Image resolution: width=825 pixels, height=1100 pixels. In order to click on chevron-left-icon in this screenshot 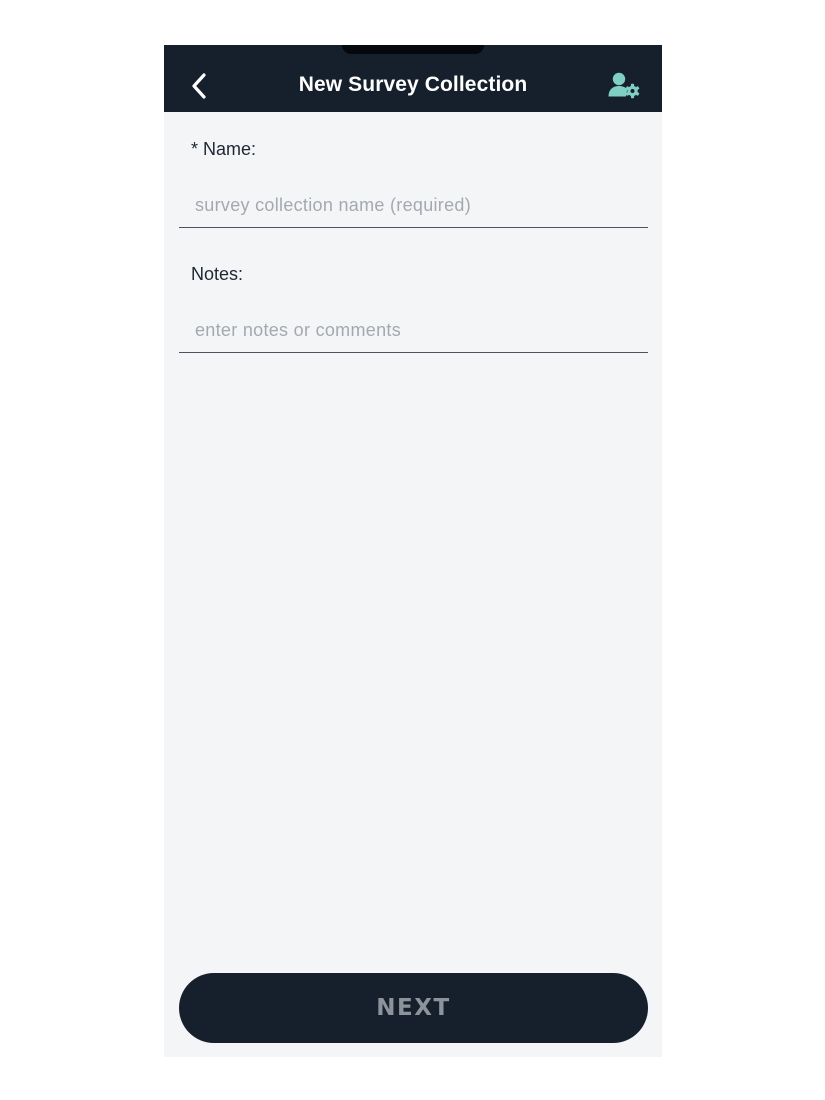, I will do `click(199, 86)`.